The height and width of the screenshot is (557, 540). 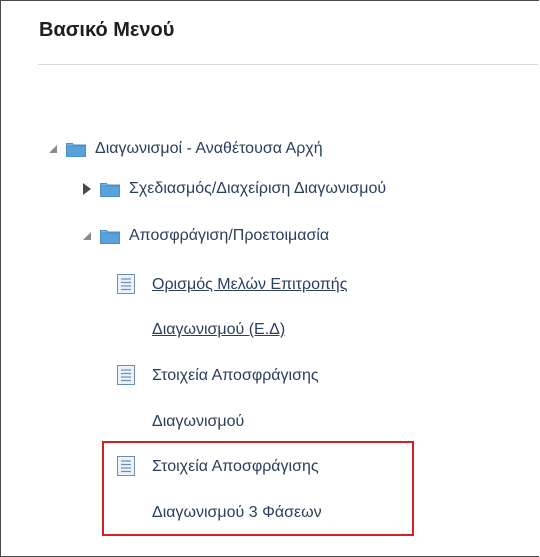 I want to click on tree-node-unsealing: Αποσφράγιση/Προετοιμασία, so click(x=204, y=236).